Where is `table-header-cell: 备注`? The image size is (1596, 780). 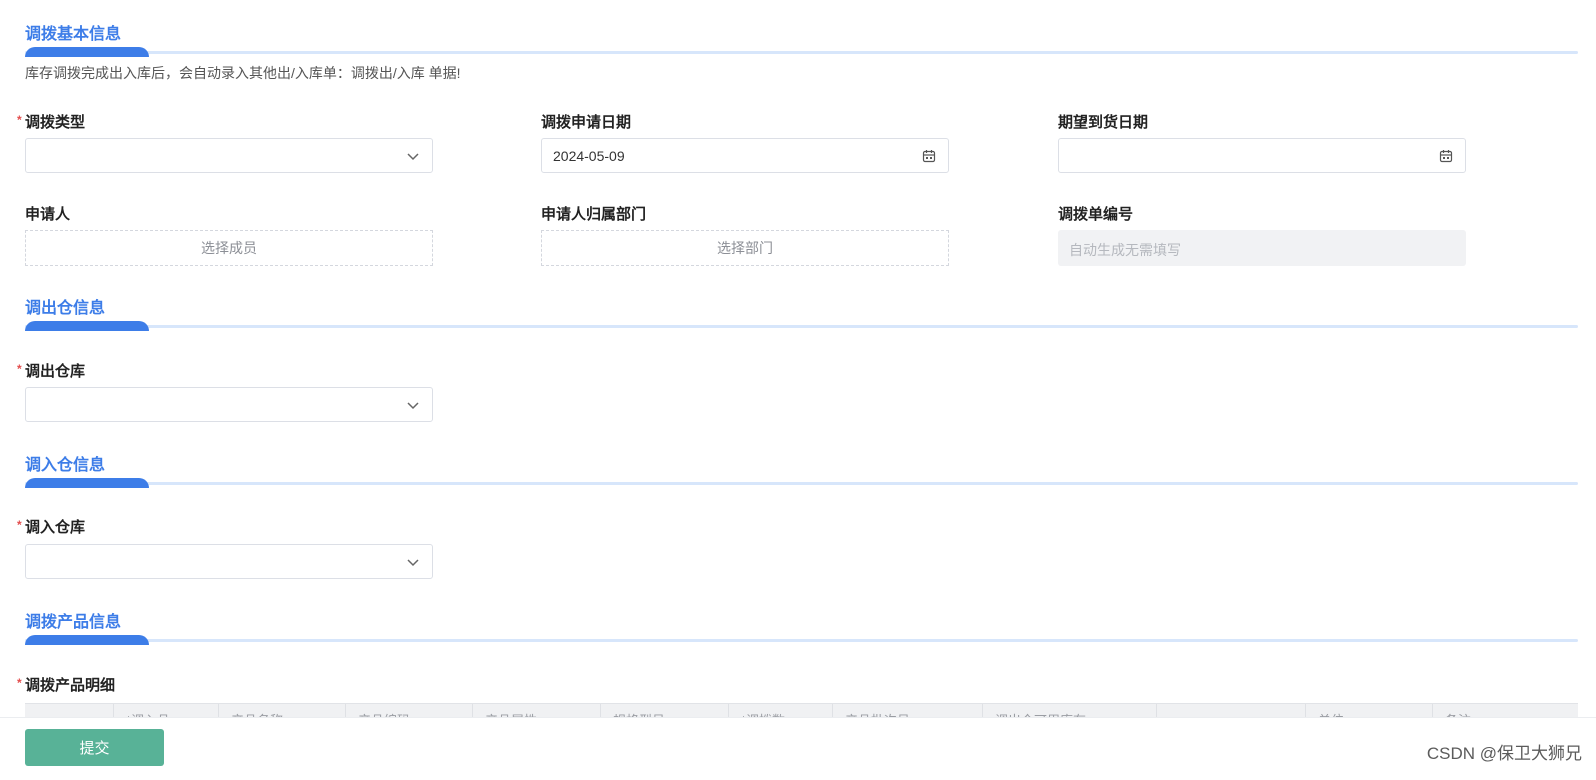 table-header-cell: 备注 is located at coordinates (1505, 711).